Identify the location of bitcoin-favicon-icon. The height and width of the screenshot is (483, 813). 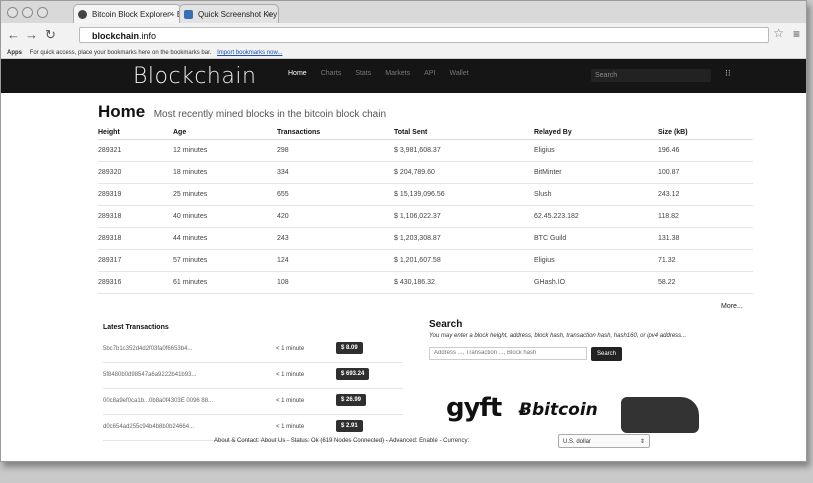
(82, 14).